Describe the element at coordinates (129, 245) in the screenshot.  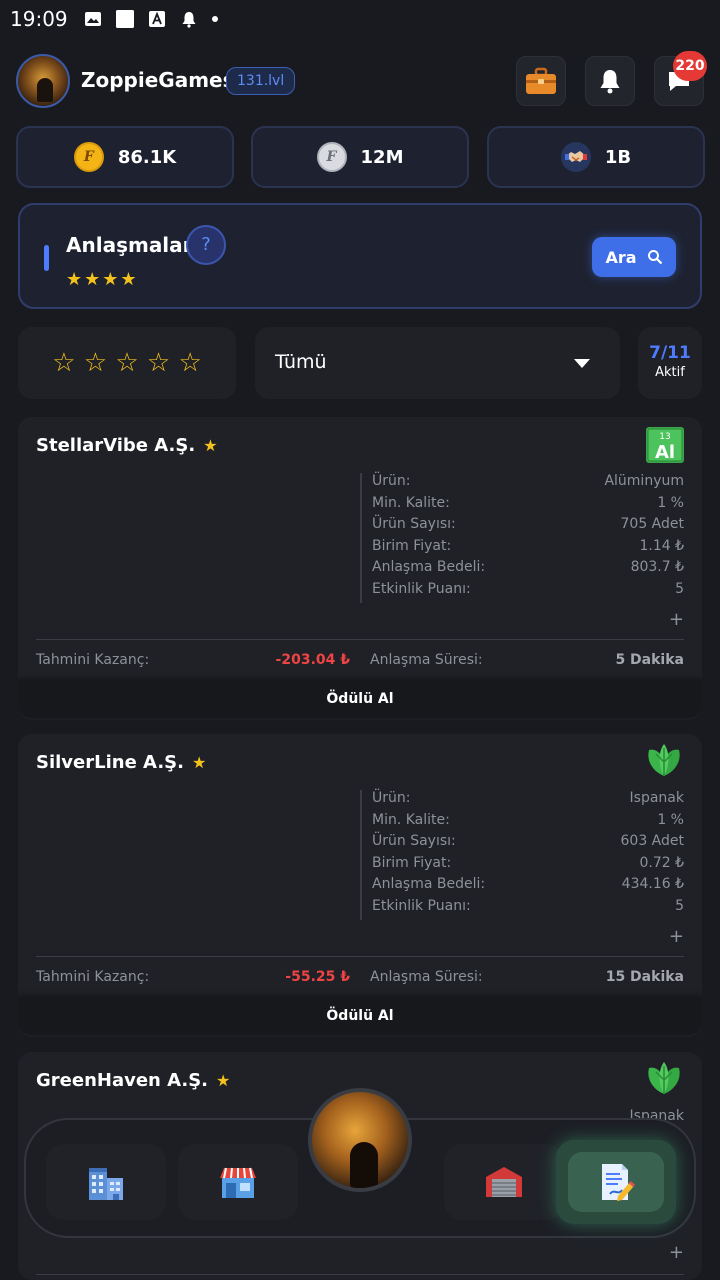
I see `deals-title: Anlaşmalar` at that location.